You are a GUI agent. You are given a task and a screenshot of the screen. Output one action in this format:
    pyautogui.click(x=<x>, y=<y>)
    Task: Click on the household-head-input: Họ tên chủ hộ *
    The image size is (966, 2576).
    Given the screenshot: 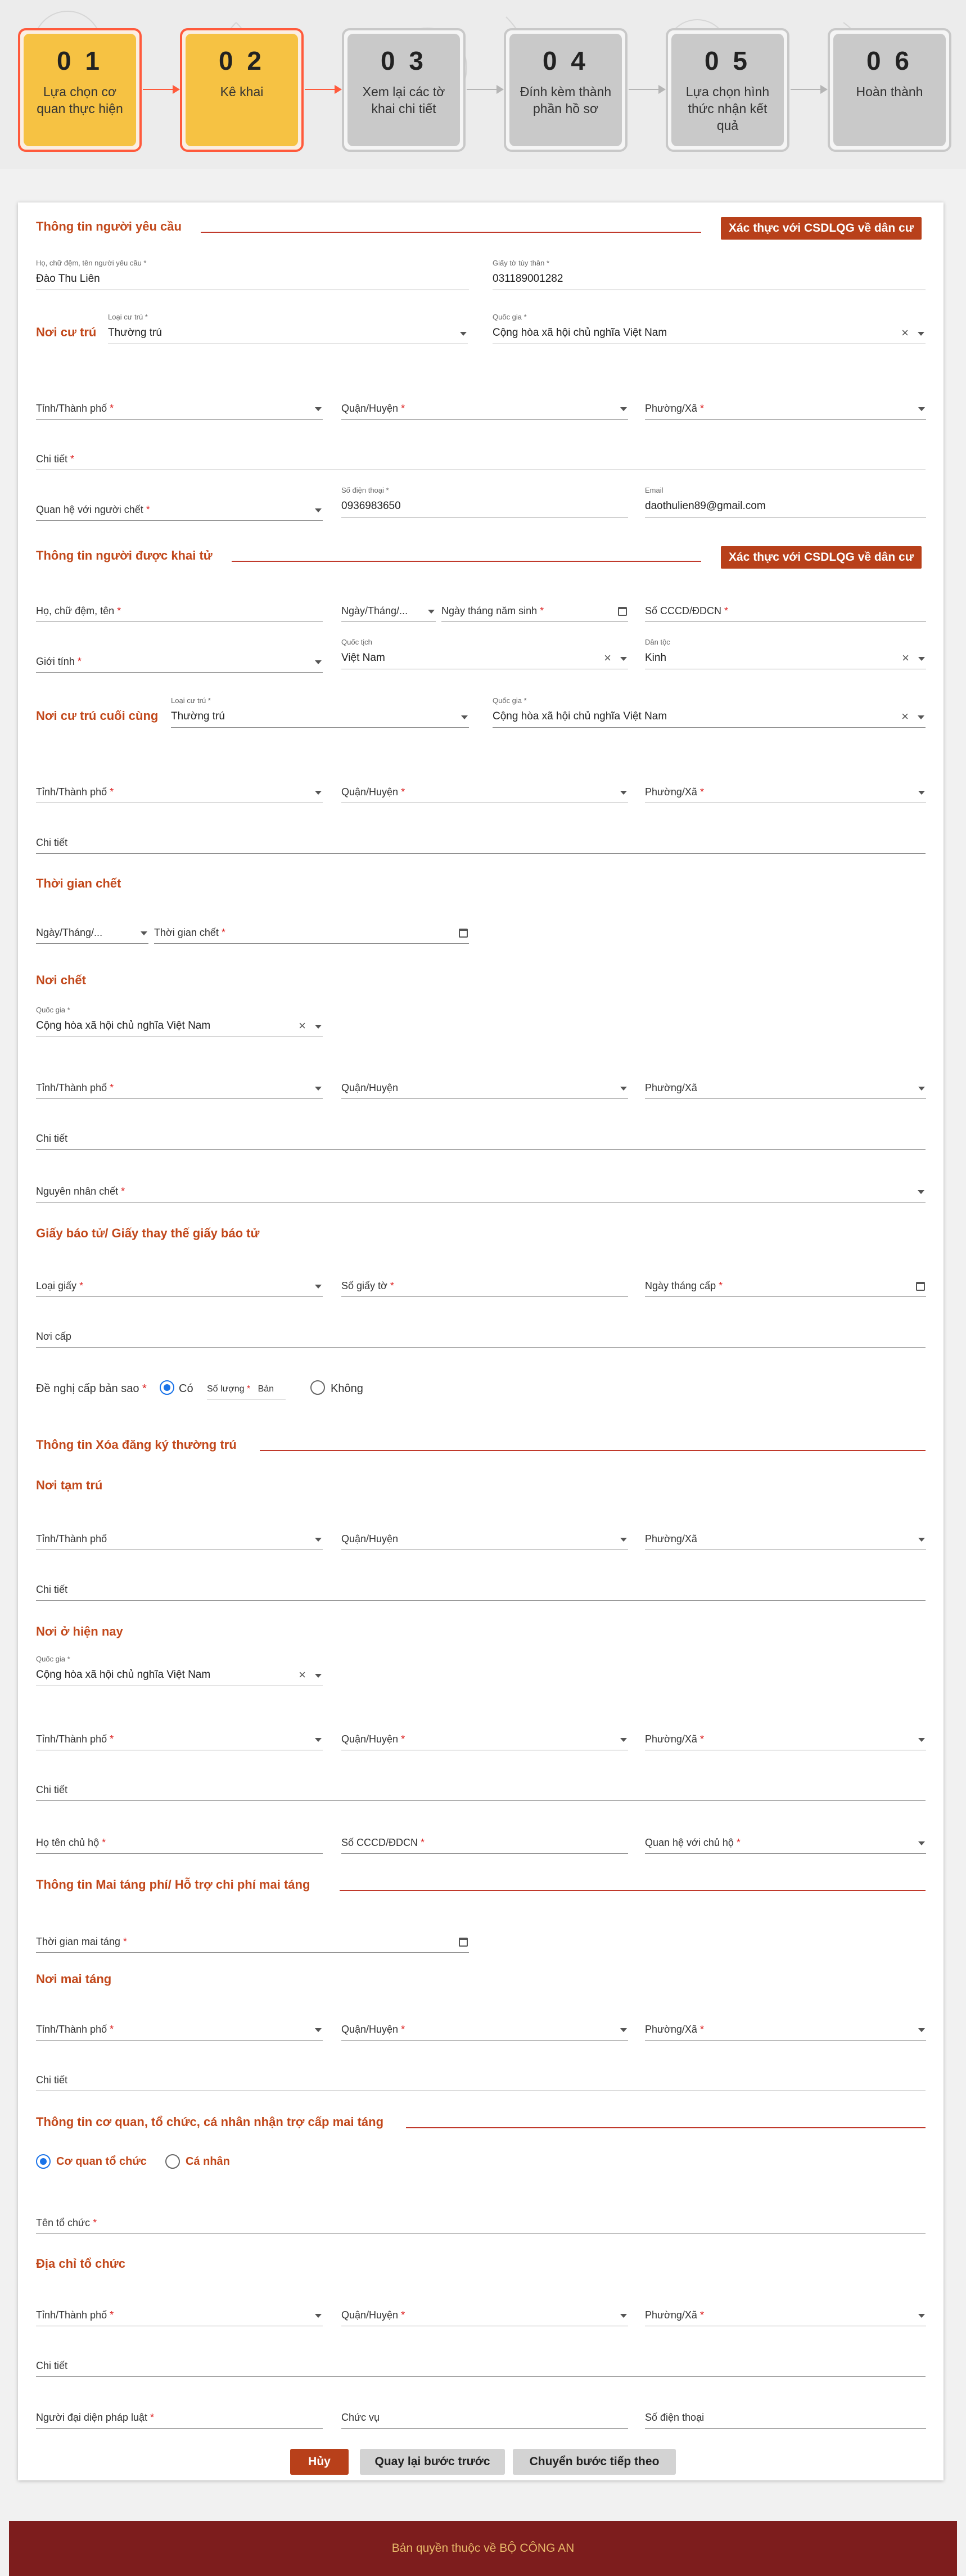 What is the action you would take?
    pyautogui.click(x=179, y=1838)
    